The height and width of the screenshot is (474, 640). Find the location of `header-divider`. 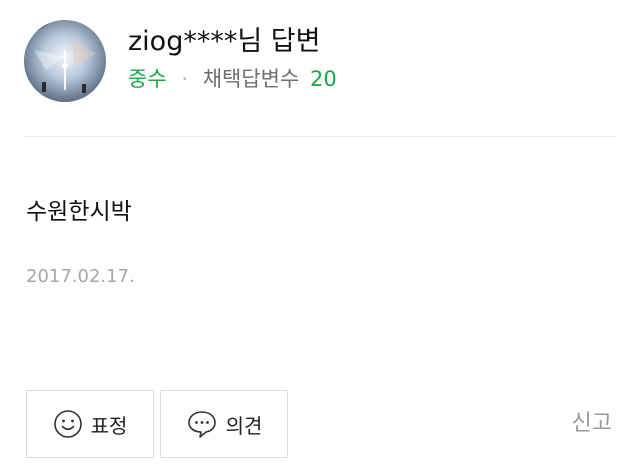

header-divider is located at coordinates (320, 136).